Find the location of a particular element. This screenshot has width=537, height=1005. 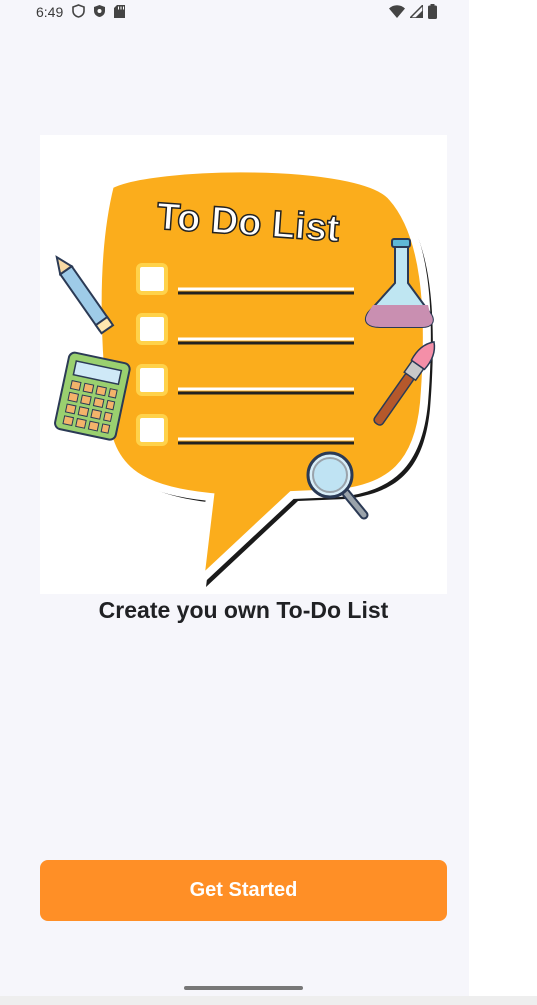

status-right-icons is located at coordinates (413, 11).